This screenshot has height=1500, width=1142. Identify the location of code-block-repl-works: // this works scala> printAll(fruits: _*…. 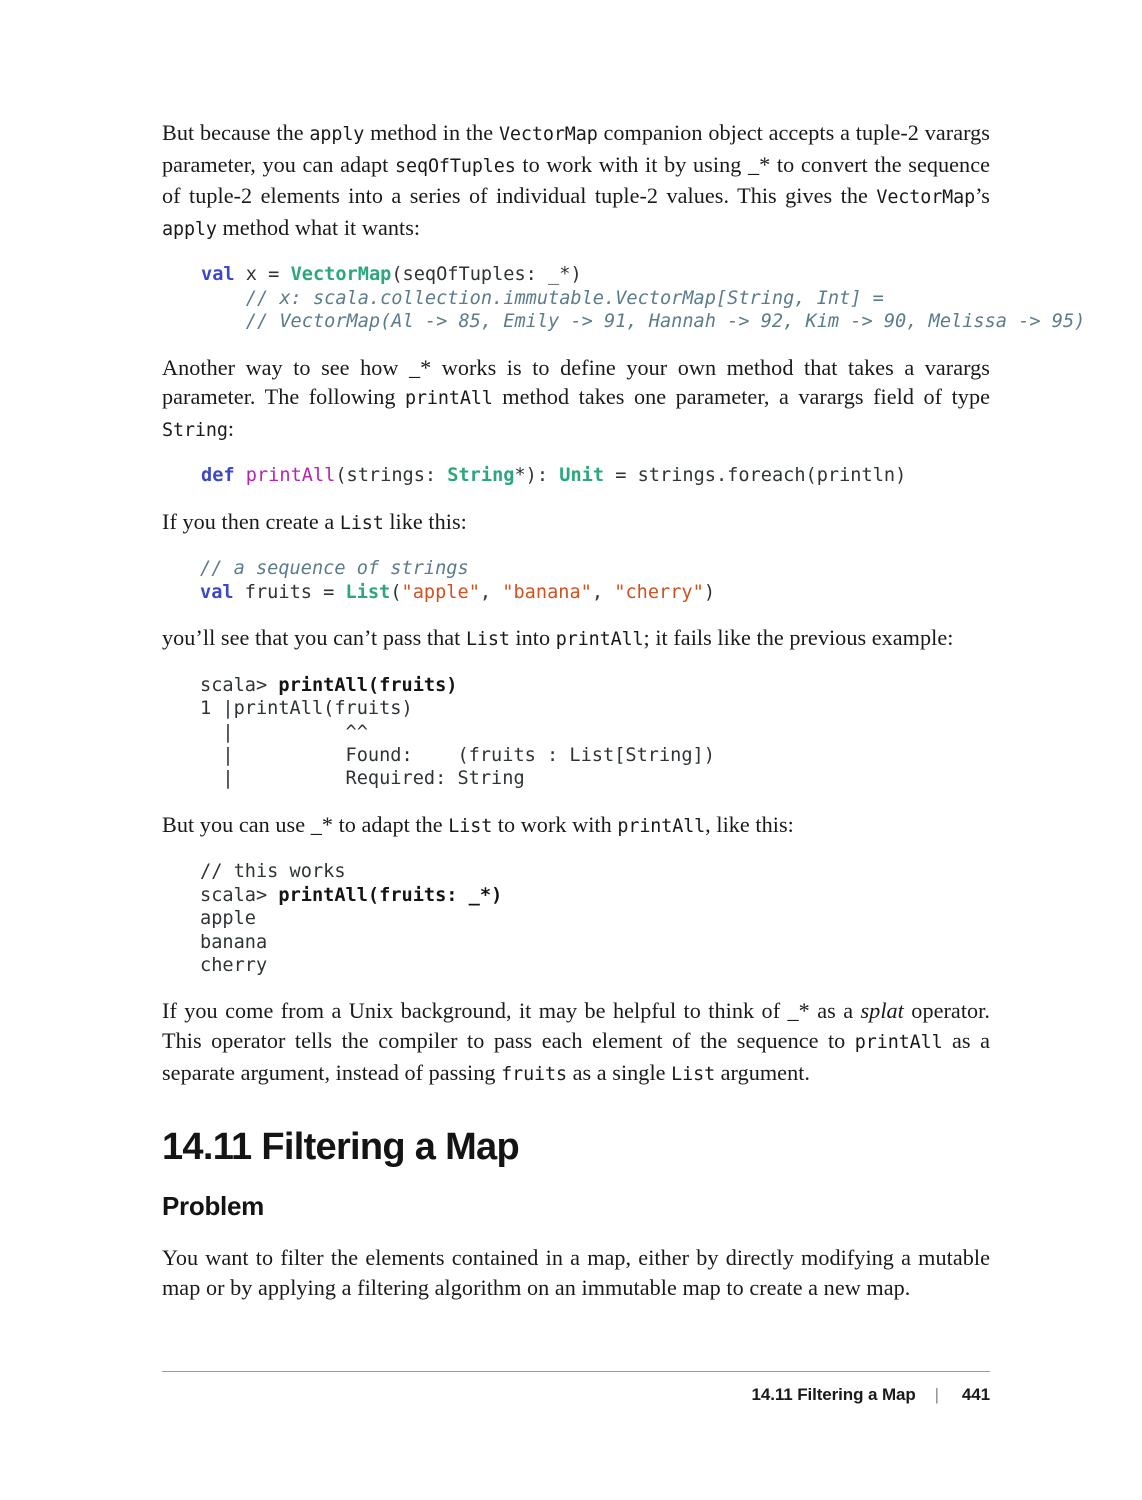
(576, 918).